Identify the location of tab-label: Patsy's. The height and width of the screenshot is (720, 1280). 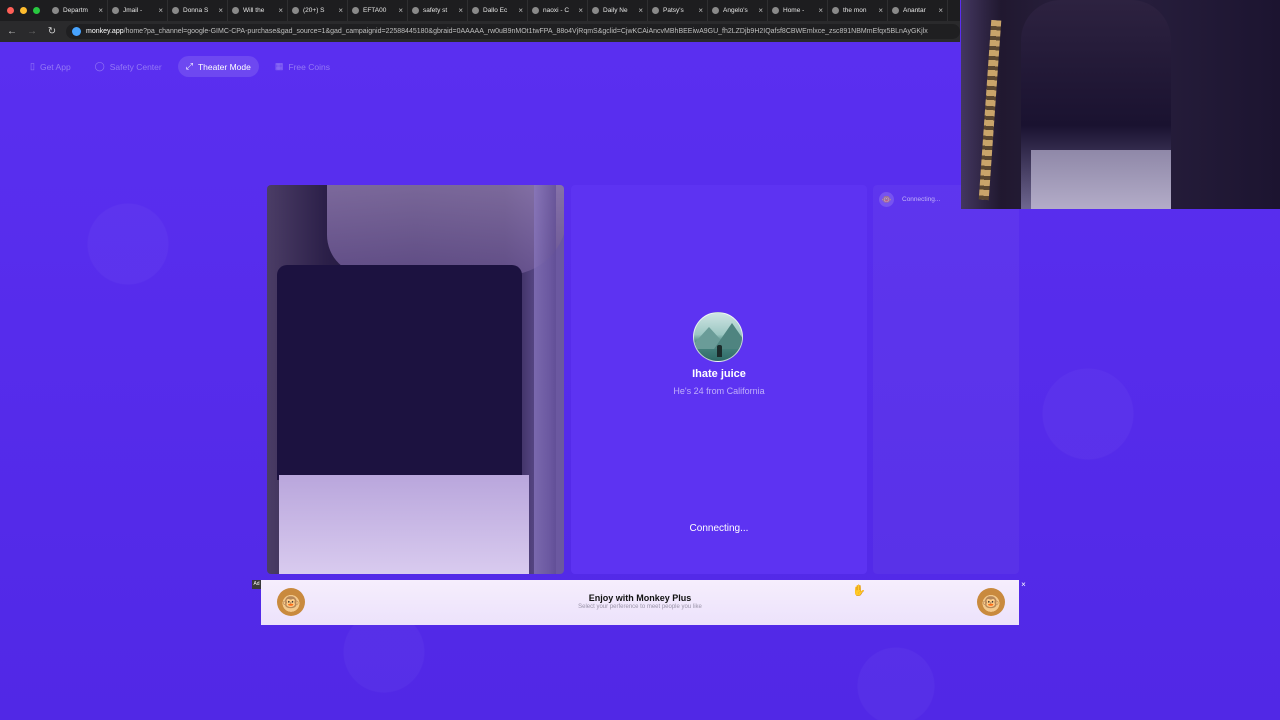
(673, 10).